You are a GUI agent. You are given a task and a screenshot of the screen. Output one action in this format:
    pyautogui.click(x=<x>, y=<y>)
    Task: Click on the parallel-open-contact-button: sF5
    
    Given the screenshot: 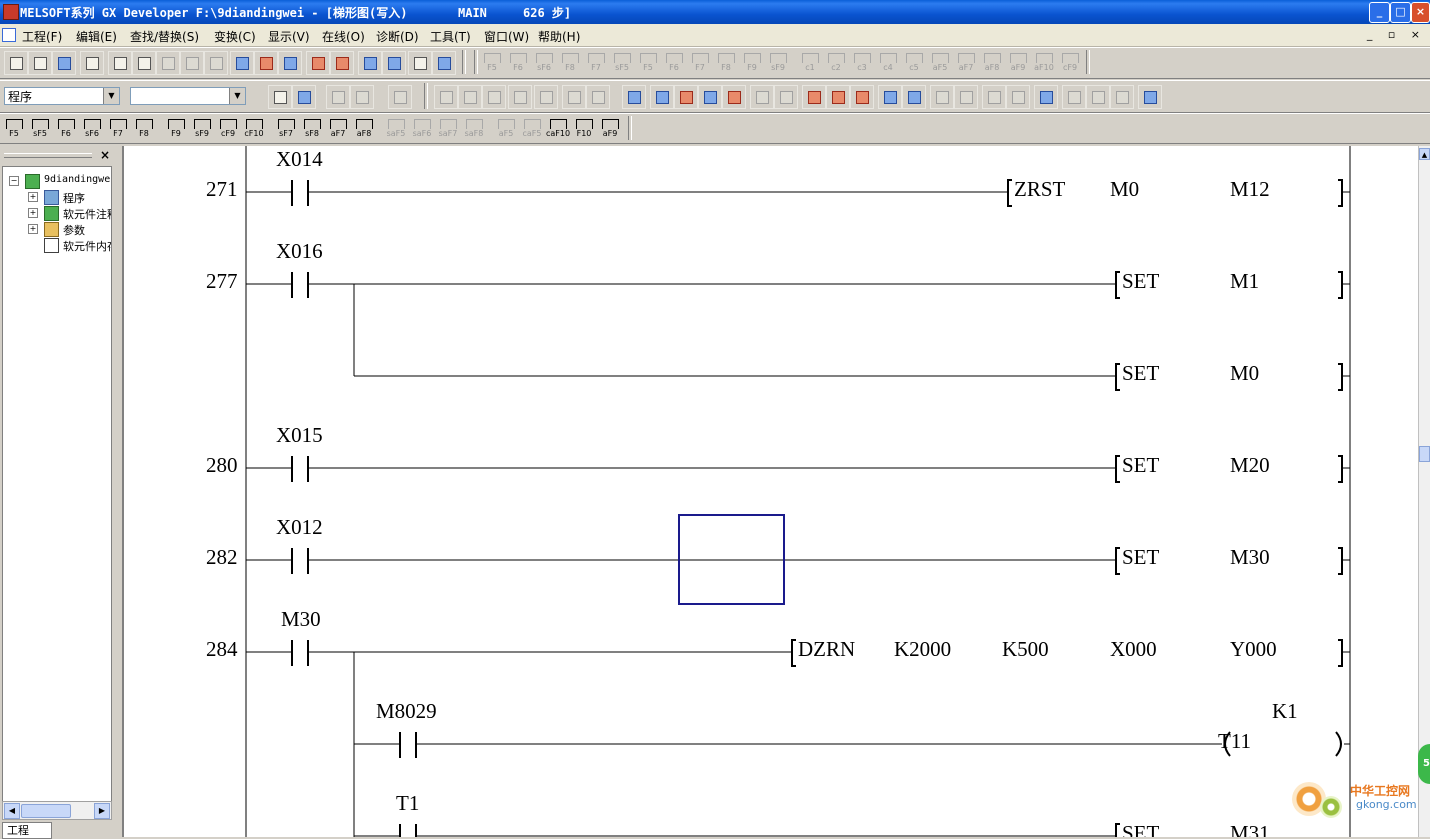 What is the action you would take?
    pyautogui.click(x=40, y=128)
    